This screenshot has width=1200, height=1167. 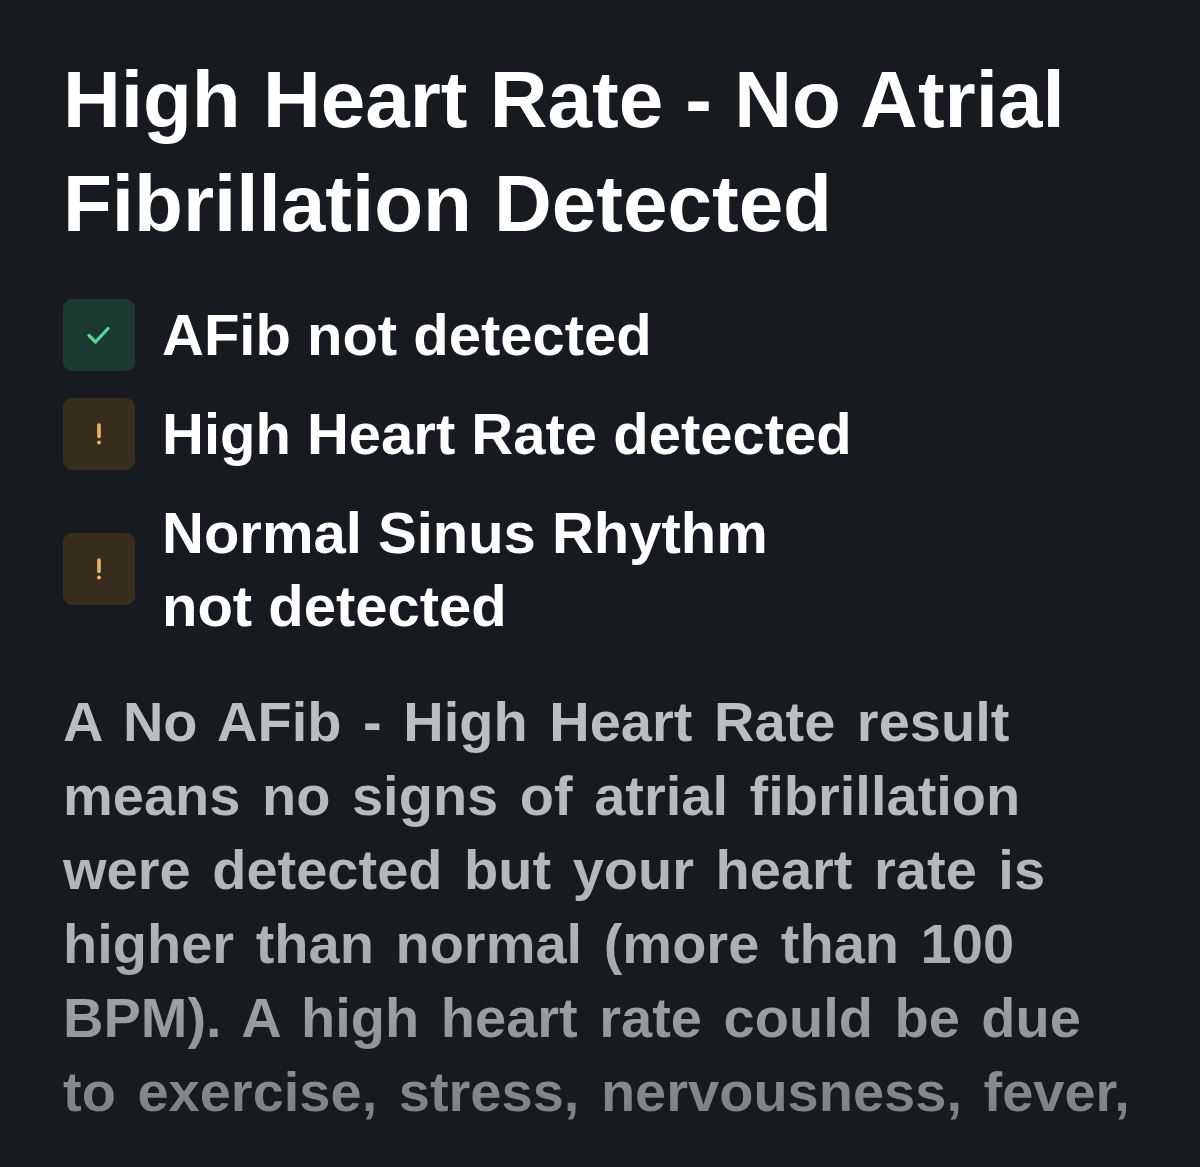 What do you see at coordinates (99, 334) in the screenshot?
I see `check-icon` at bounding box center [99, 334].